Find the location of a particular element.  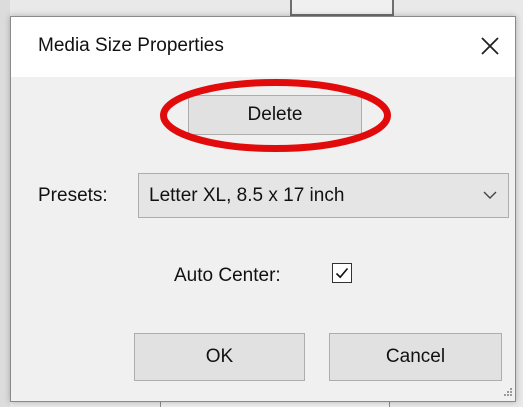

resize-grip-icon is located at coordinates (507, 393).